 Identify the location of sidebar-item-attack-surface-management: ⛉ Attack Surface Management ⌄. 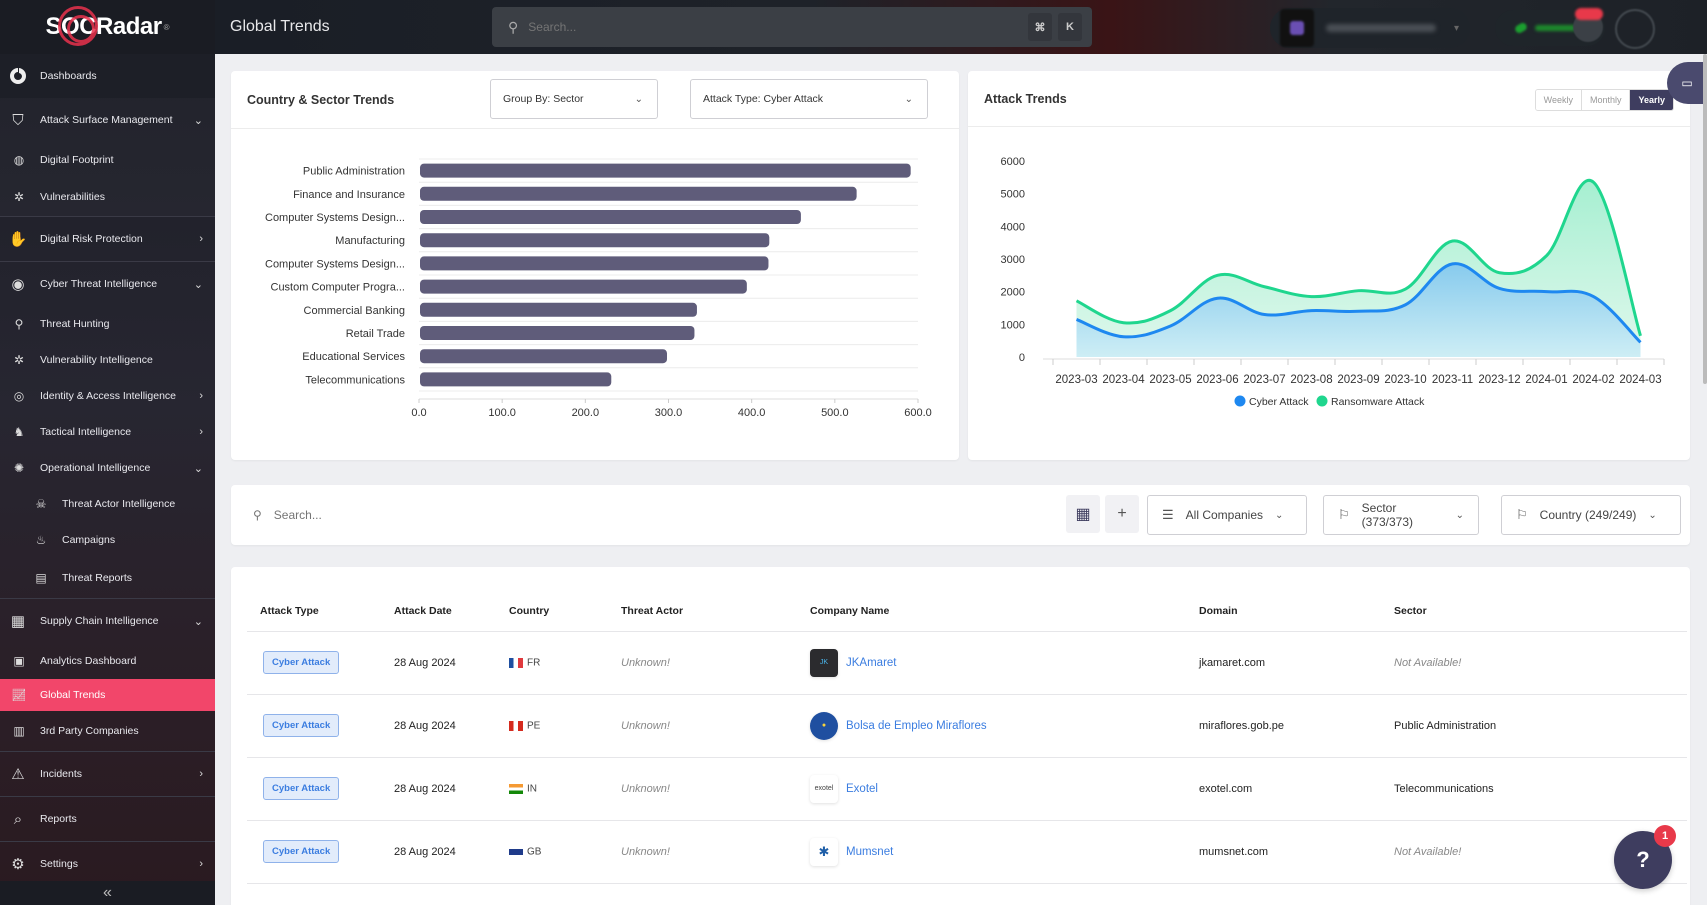
(107, 120).